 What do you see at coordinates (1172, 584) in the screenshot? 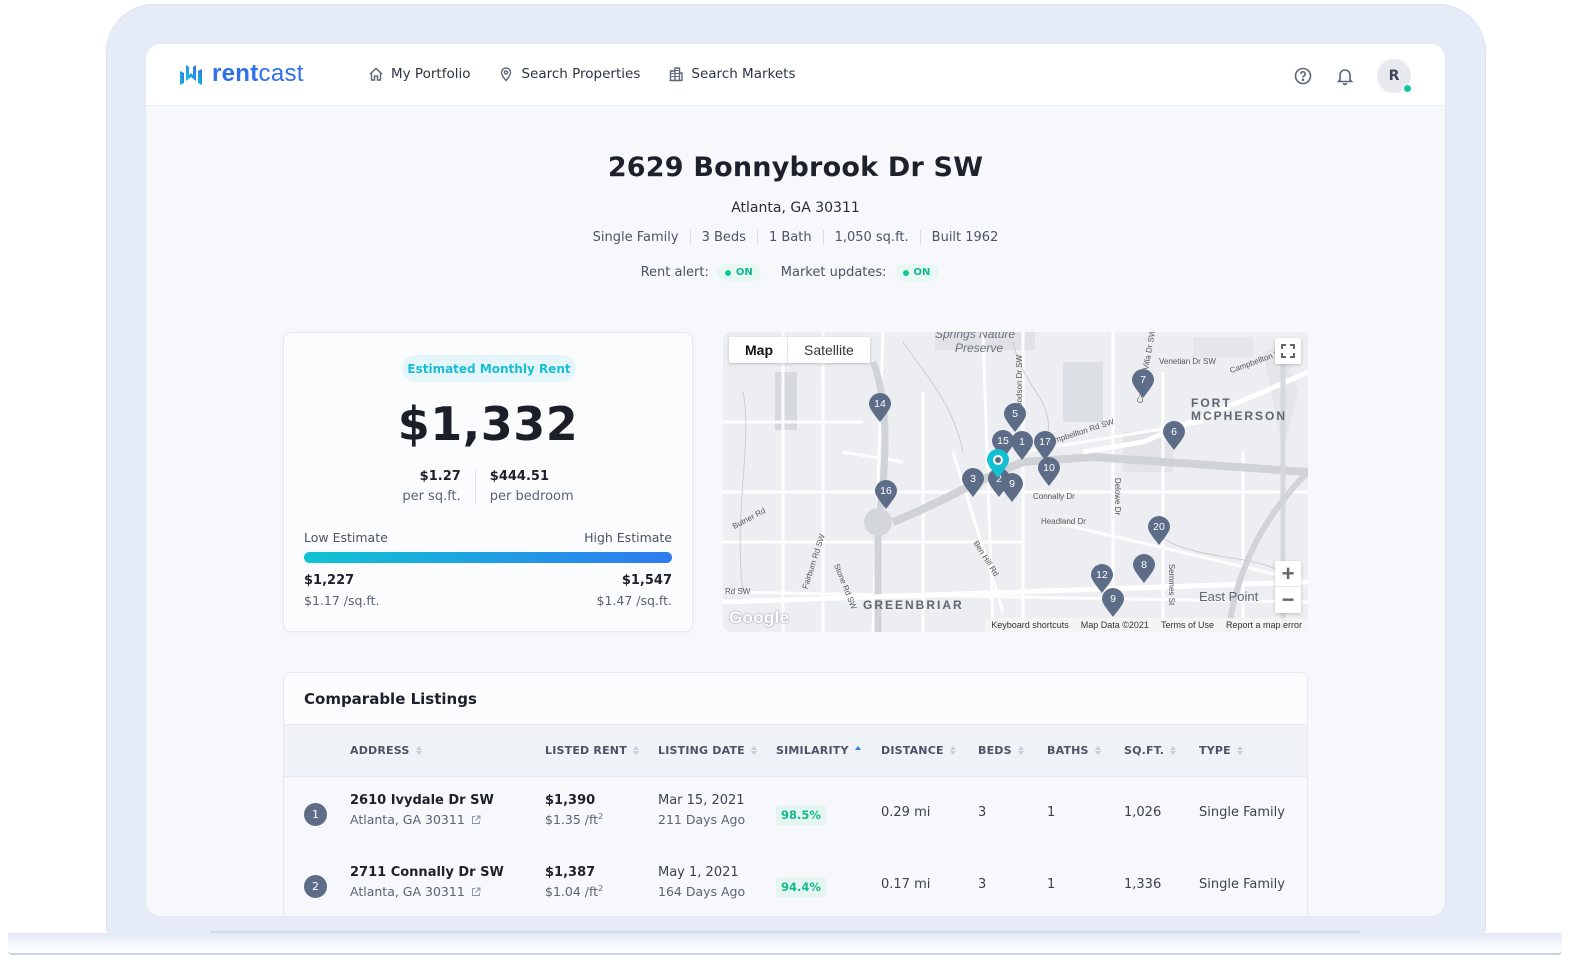
I see `map-label-semmes: Semmes St` at bounding box center [1172, 584].